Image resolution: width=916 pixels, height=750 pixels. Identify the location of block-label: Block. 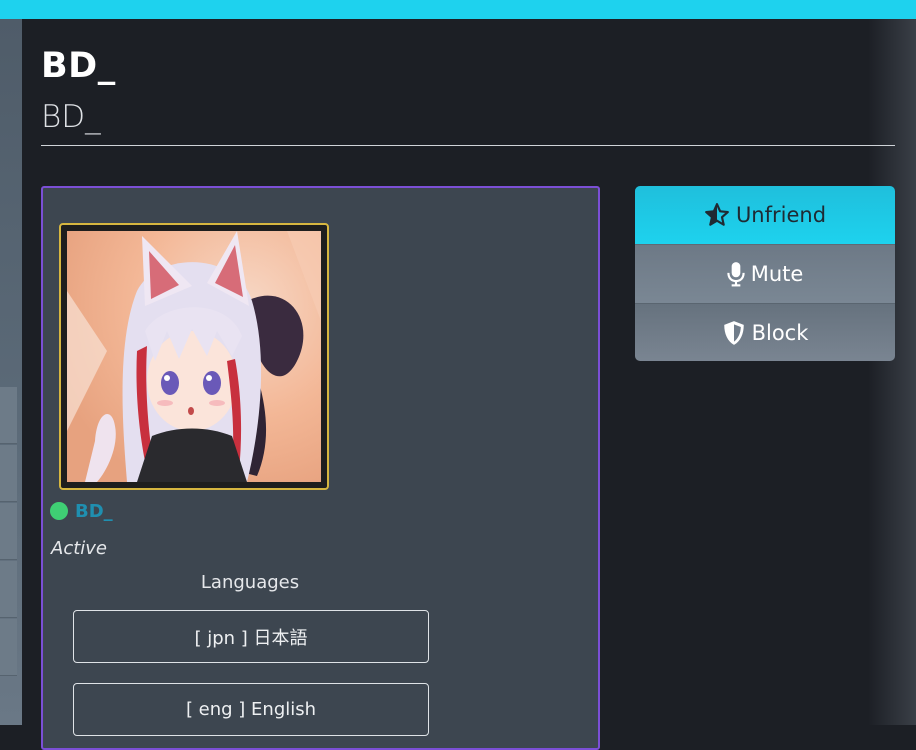
(780, 333).